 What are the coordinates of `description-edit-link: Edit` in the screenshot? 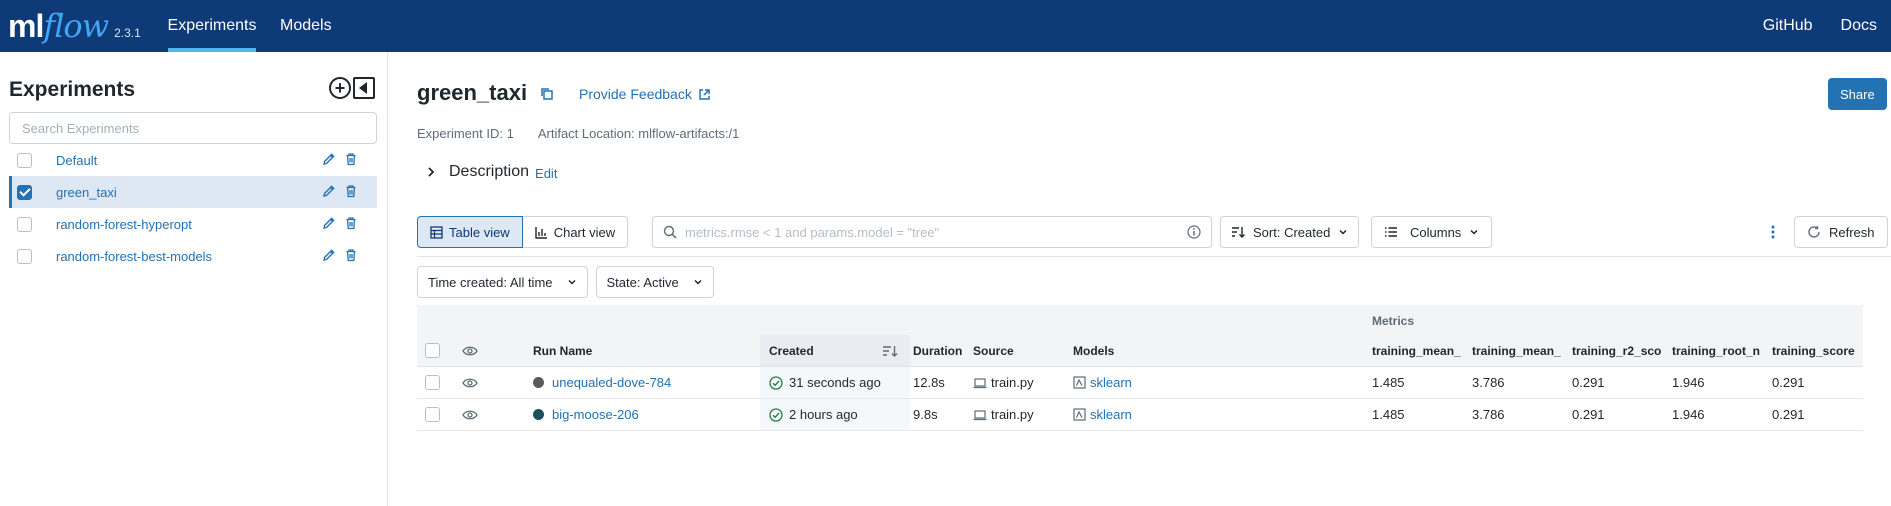 It's located at (546, 173).